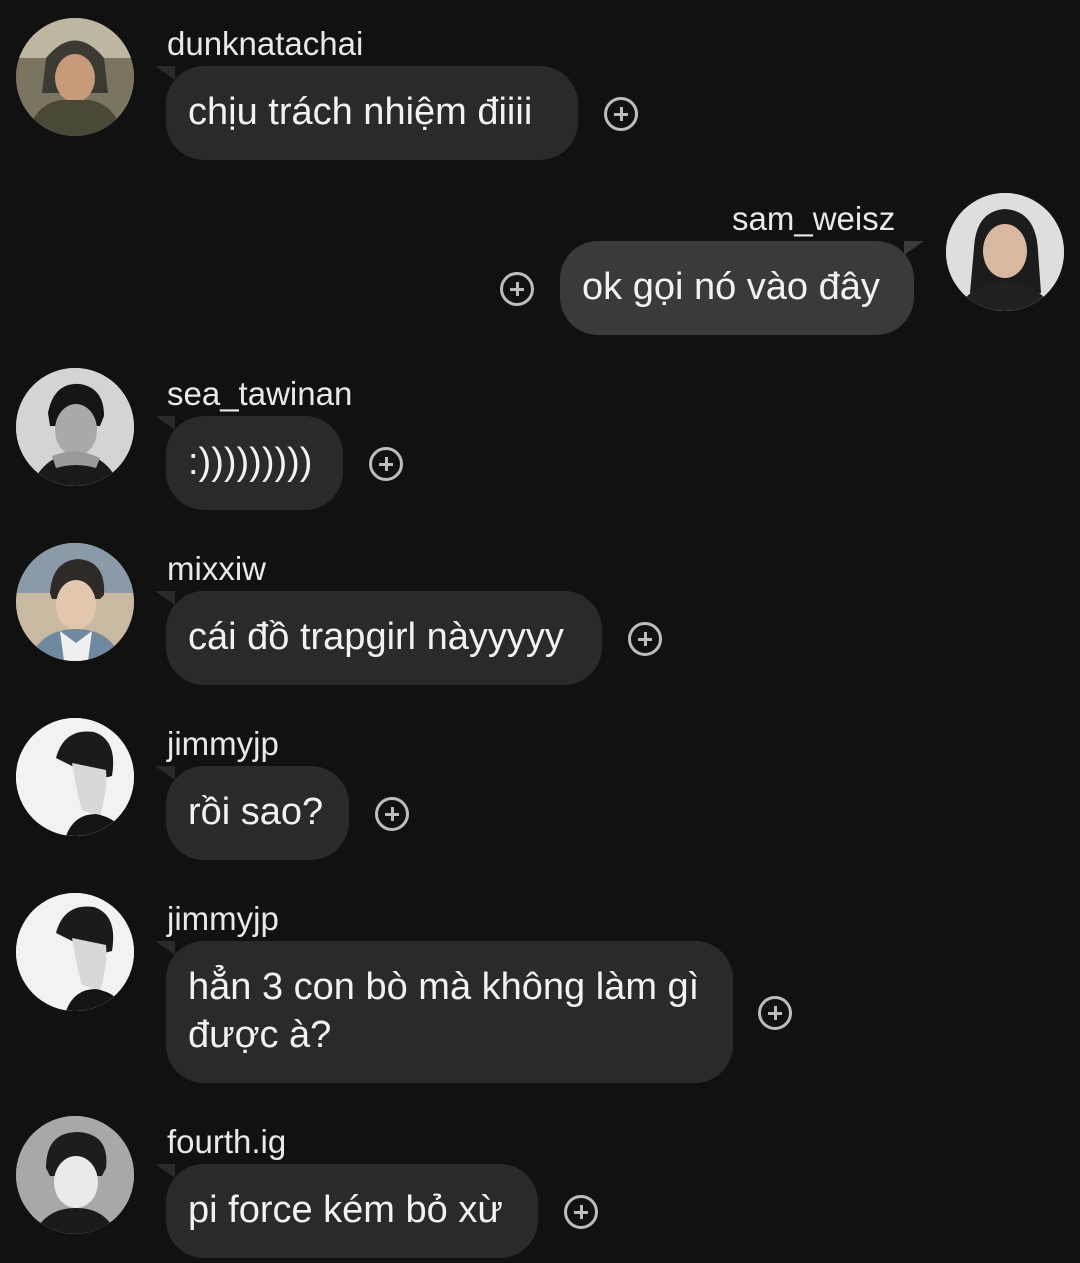 This screenshot has width=1080, height=1263. Describe the element at coordinates (216, 569) in the screenshot. I see `username: mixxiw` at that location.